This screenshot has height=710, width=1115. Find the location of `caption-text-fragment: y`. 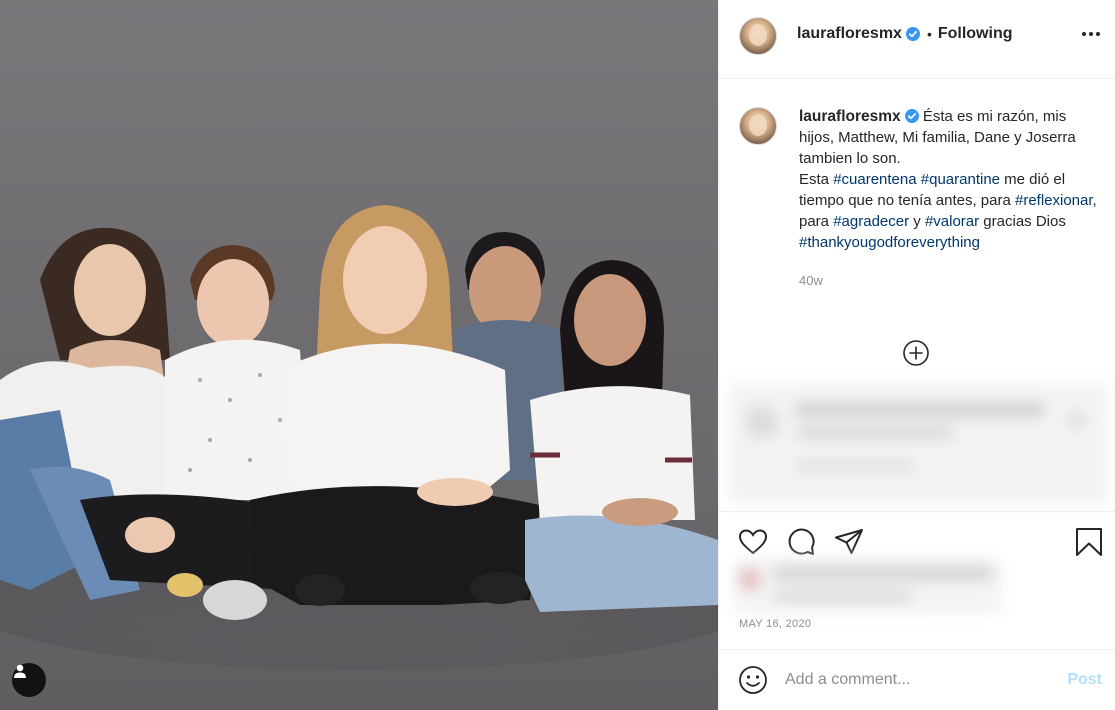

caption-text-fragment: y is located at coordinates (917, 221).